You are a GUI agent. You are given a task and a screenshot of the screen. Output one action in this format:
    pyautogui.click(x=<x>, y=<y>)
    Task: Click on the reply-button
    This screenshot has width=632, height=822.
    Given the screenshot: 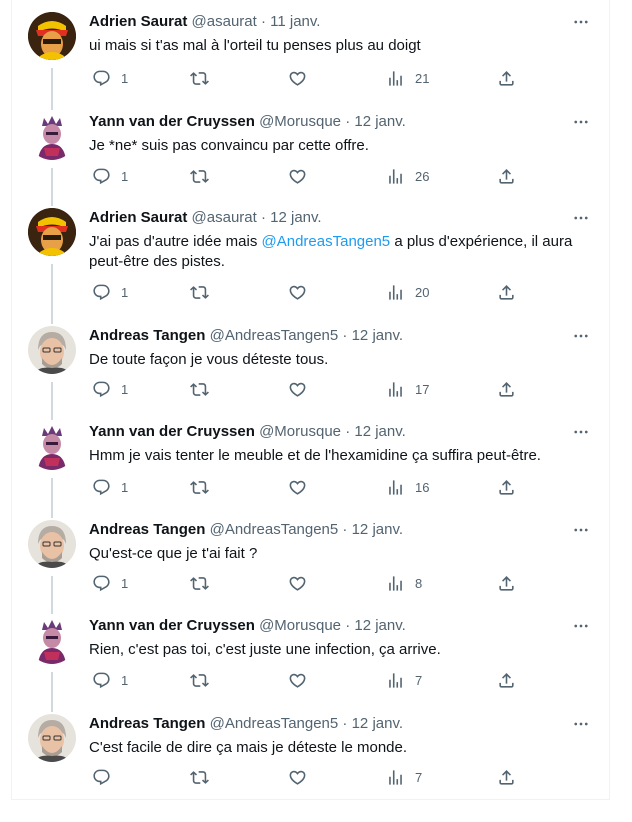 What is the action you would take?
    pyautogui.click(x=101, y=777)
    